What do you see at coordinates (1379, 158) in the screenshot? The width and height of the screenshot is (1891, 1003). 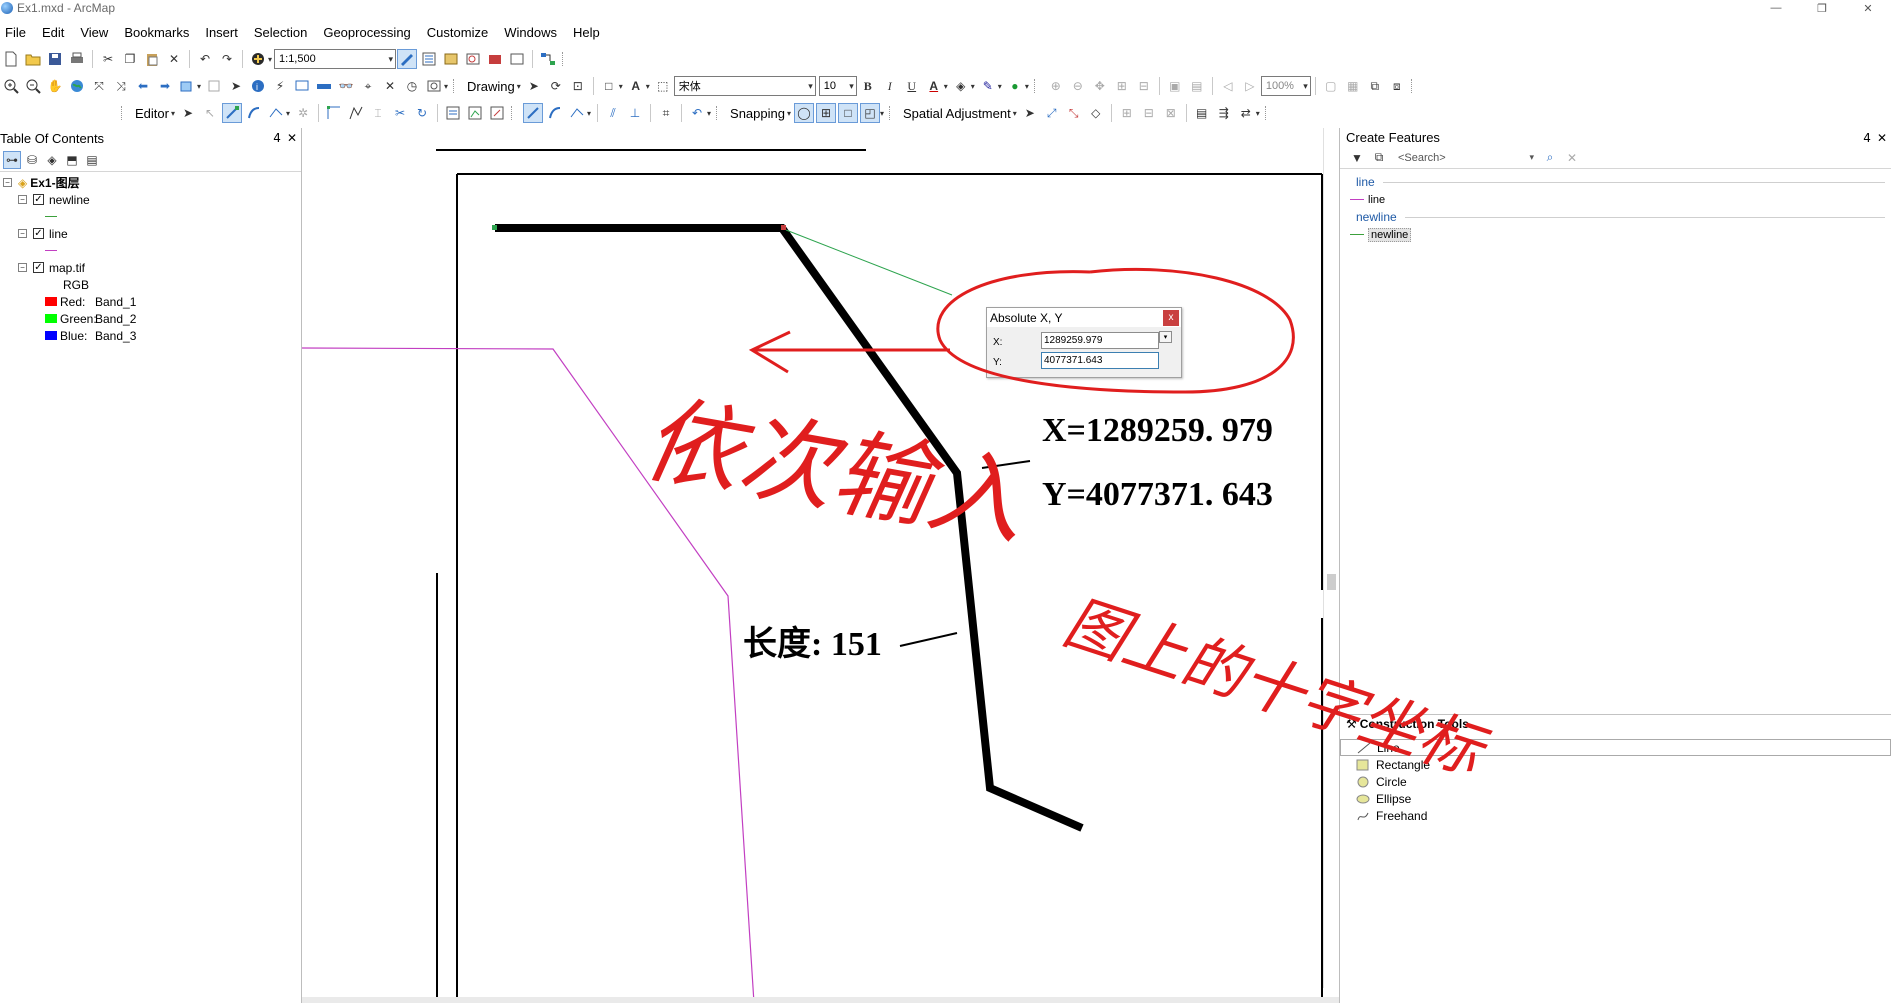 I see `organize-templates-icon: ⧉` at bounding box center [1379, 158].